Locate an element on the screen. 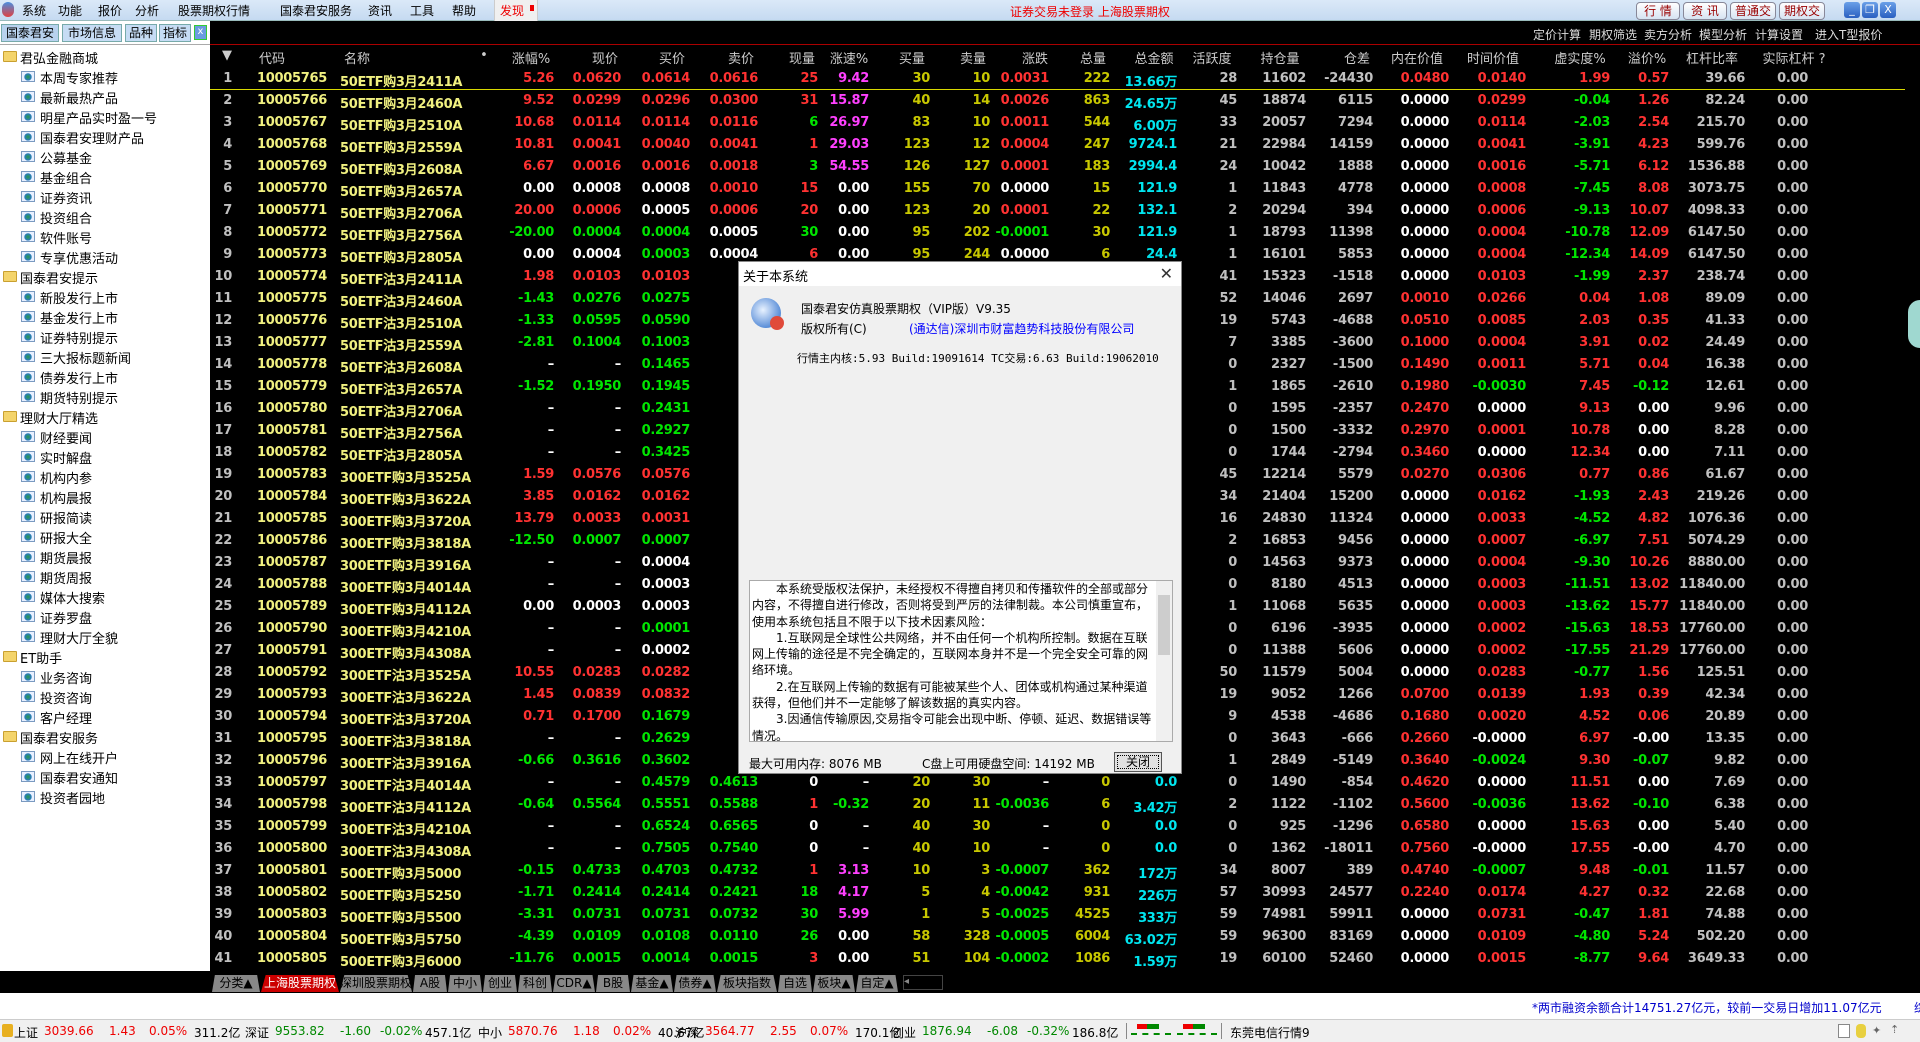  upload-icon: ⇡ is located at coordinates (1894, 1029).